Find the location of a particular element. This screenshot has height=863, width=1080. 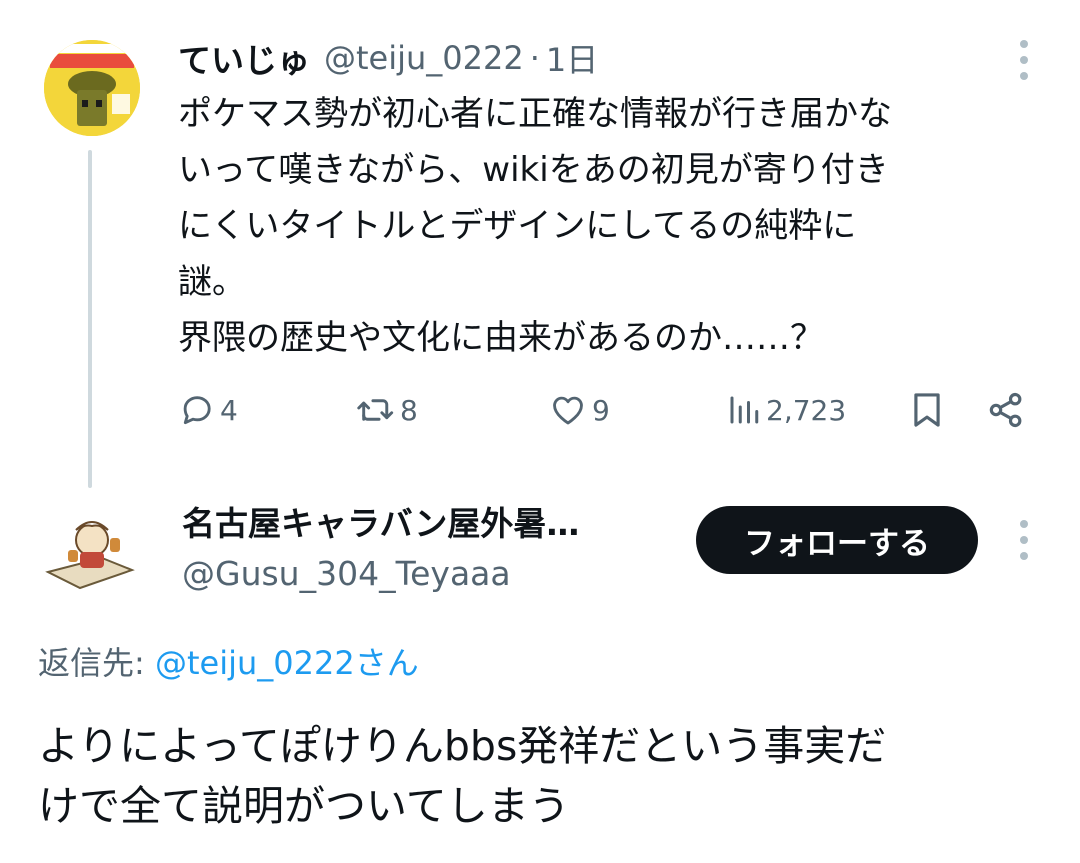

views-count: 2,723 is located at coordinates (806, 410).